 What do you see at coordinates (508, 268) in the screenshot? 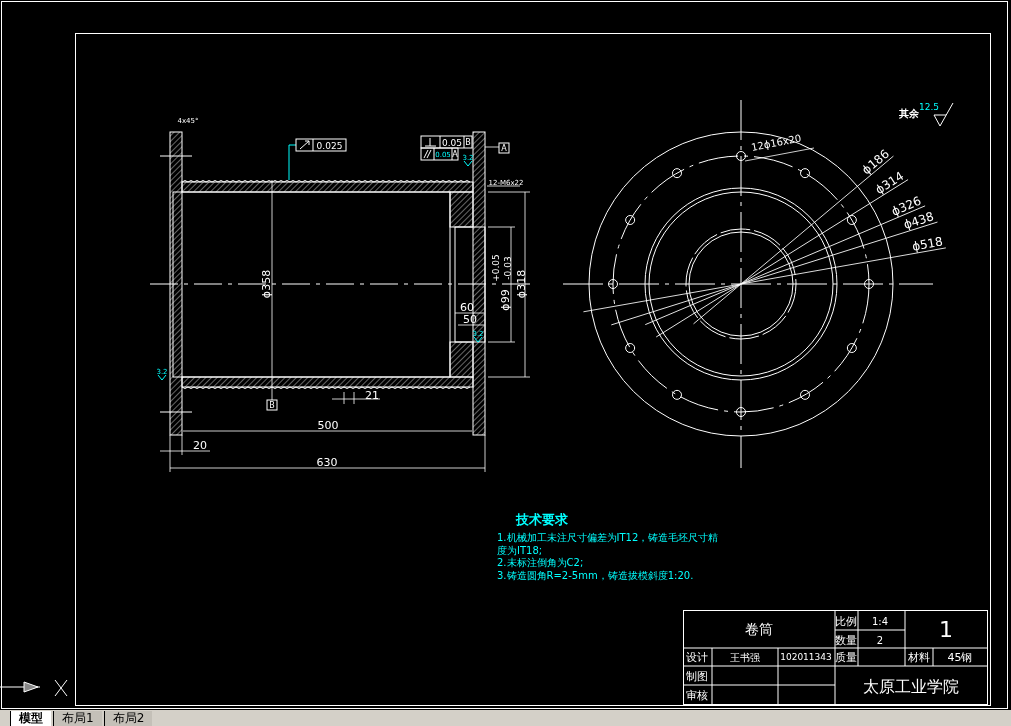
I see `dimension-label: -0.03` at bounding box center [508, 268].